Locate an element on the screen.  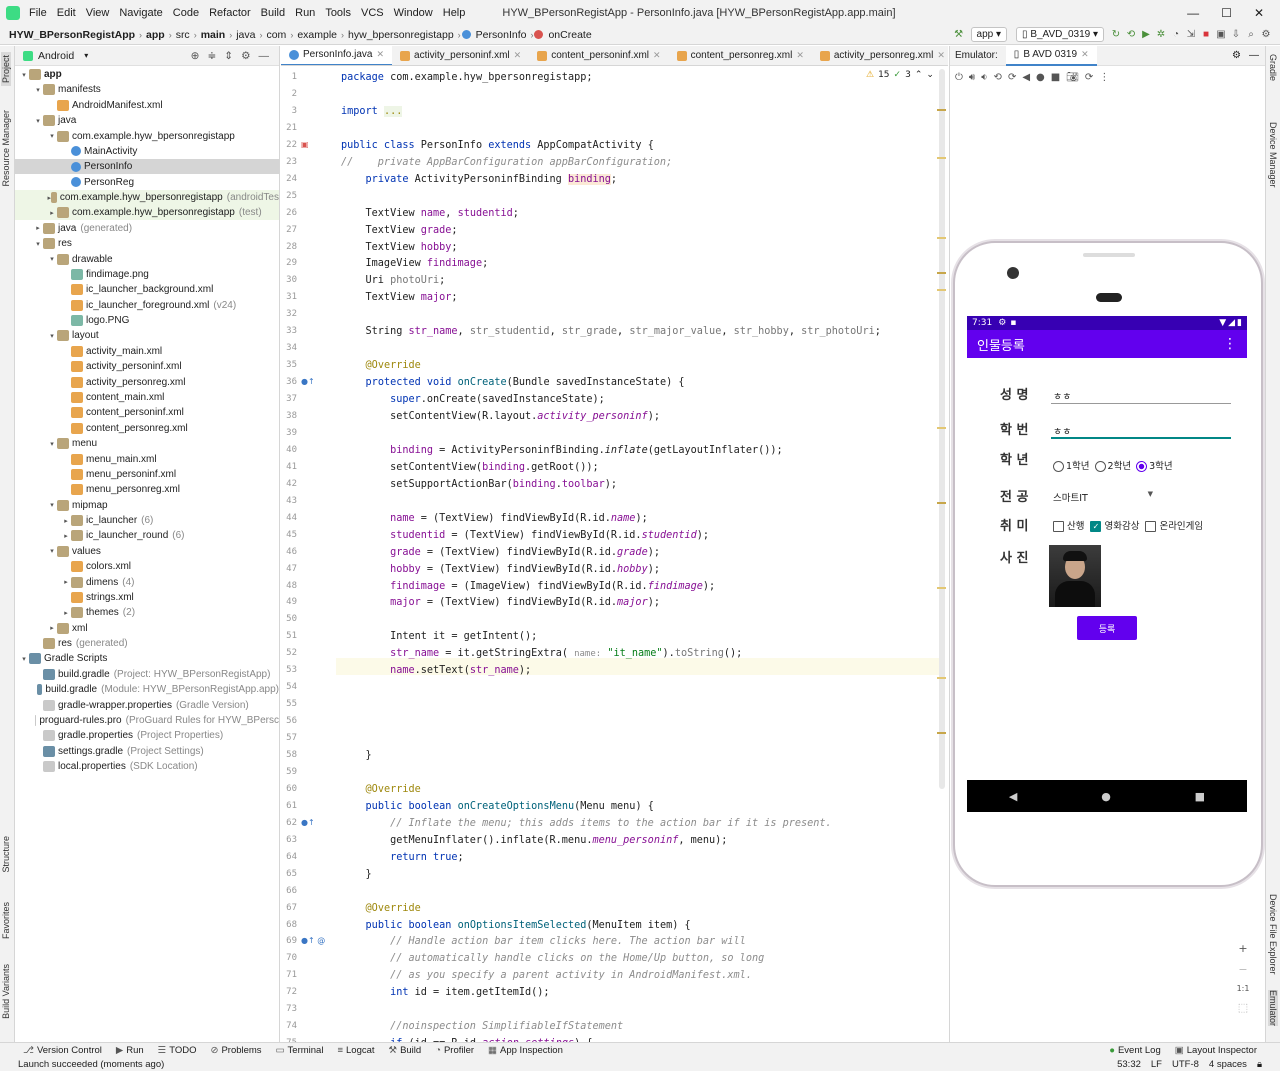
code-line: Intent it = getIntent(); is located at coordinates (439, 636).